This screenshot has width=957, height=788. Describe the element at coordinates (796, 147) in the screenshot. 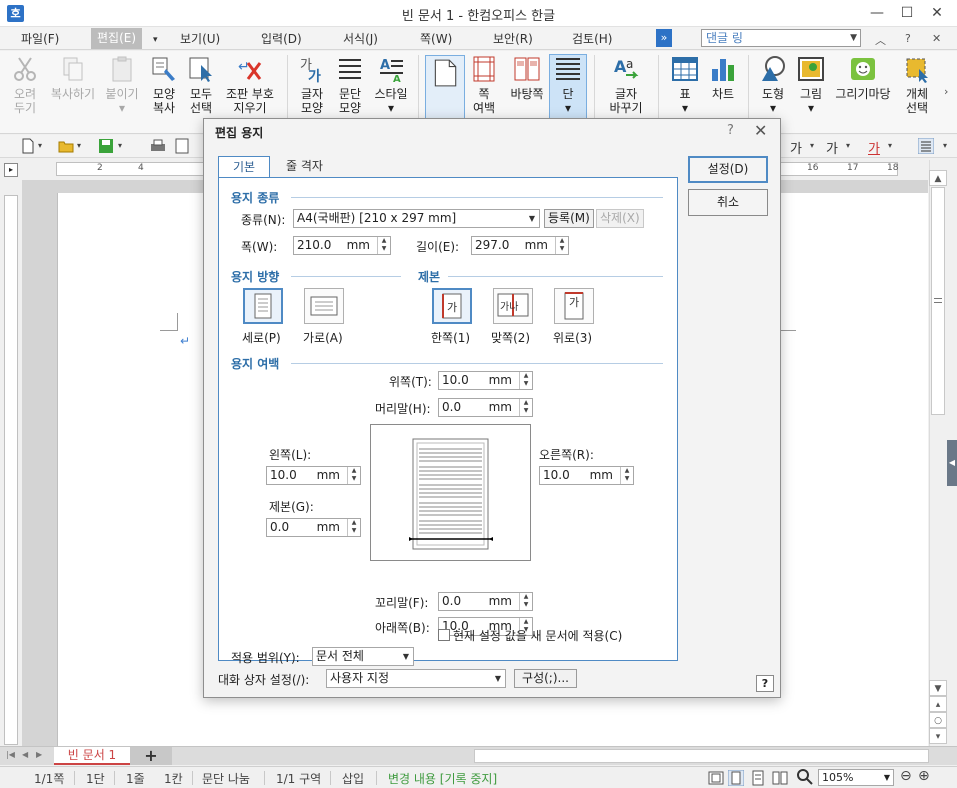

I see `font-size-glyph: 가` at that location.